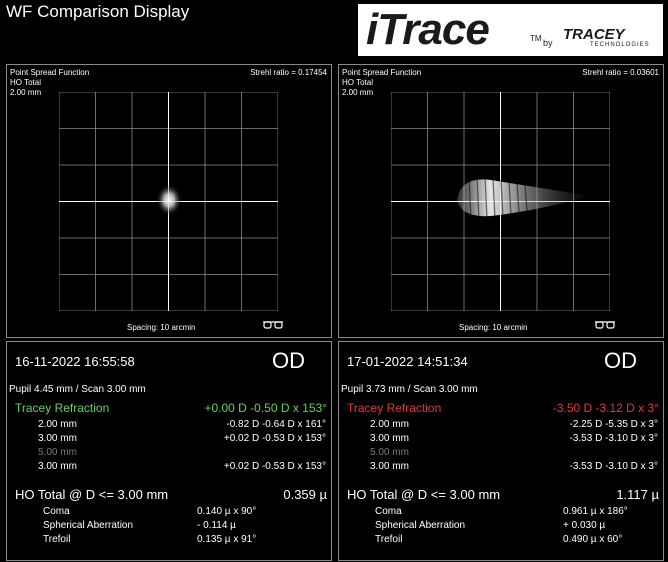 This screenshot has width=668, height=562. I want to click on exam-datetime: 17-01-2022 14:51:34, so click(407, 361).